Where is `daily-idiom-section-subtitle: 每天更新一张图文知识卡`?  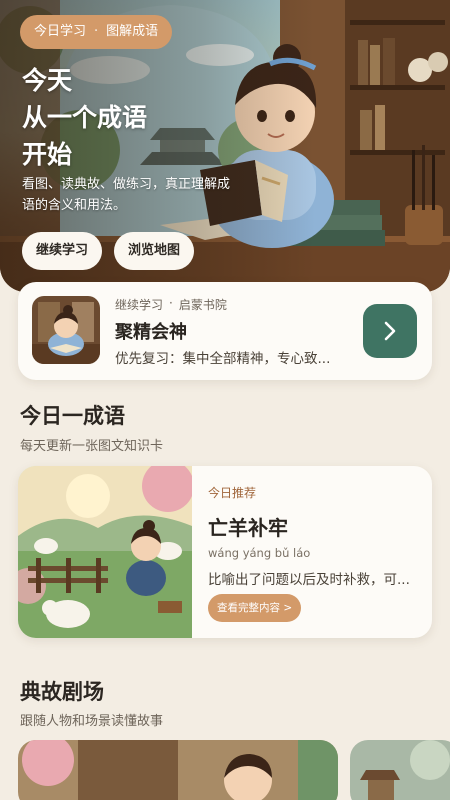 daily-idiom-section-subtitle: 每天更新一张图文知识卡 is located at coordinates (92, 446).